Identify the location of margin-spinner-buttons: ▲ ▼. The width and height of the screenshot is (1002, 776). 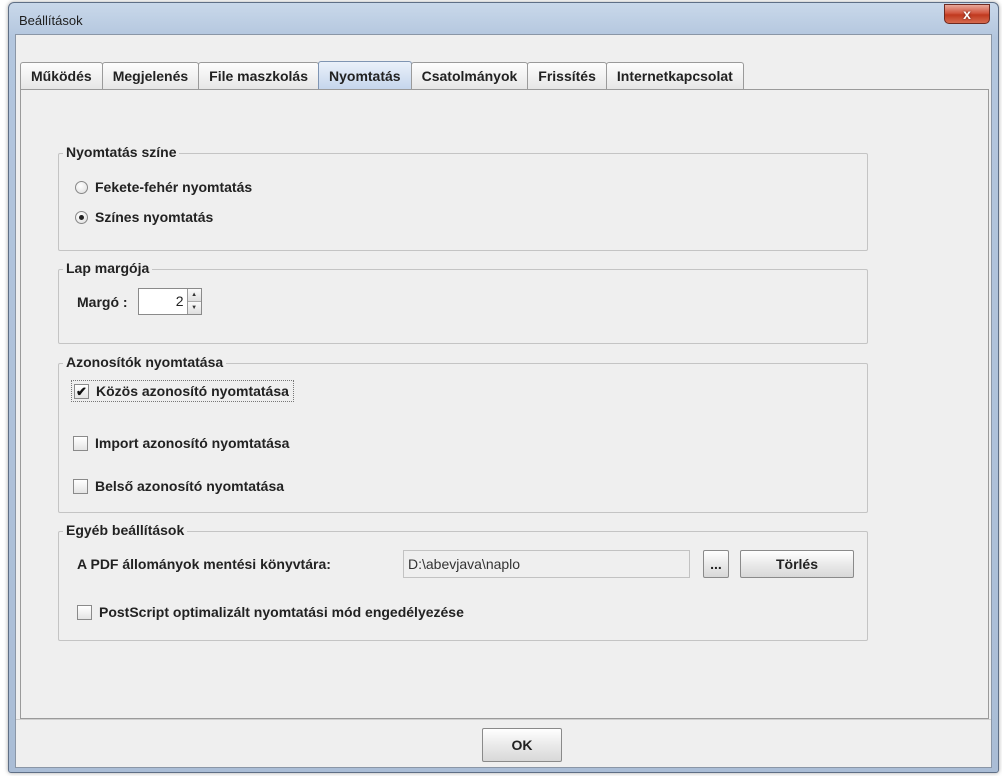
(193, 301).